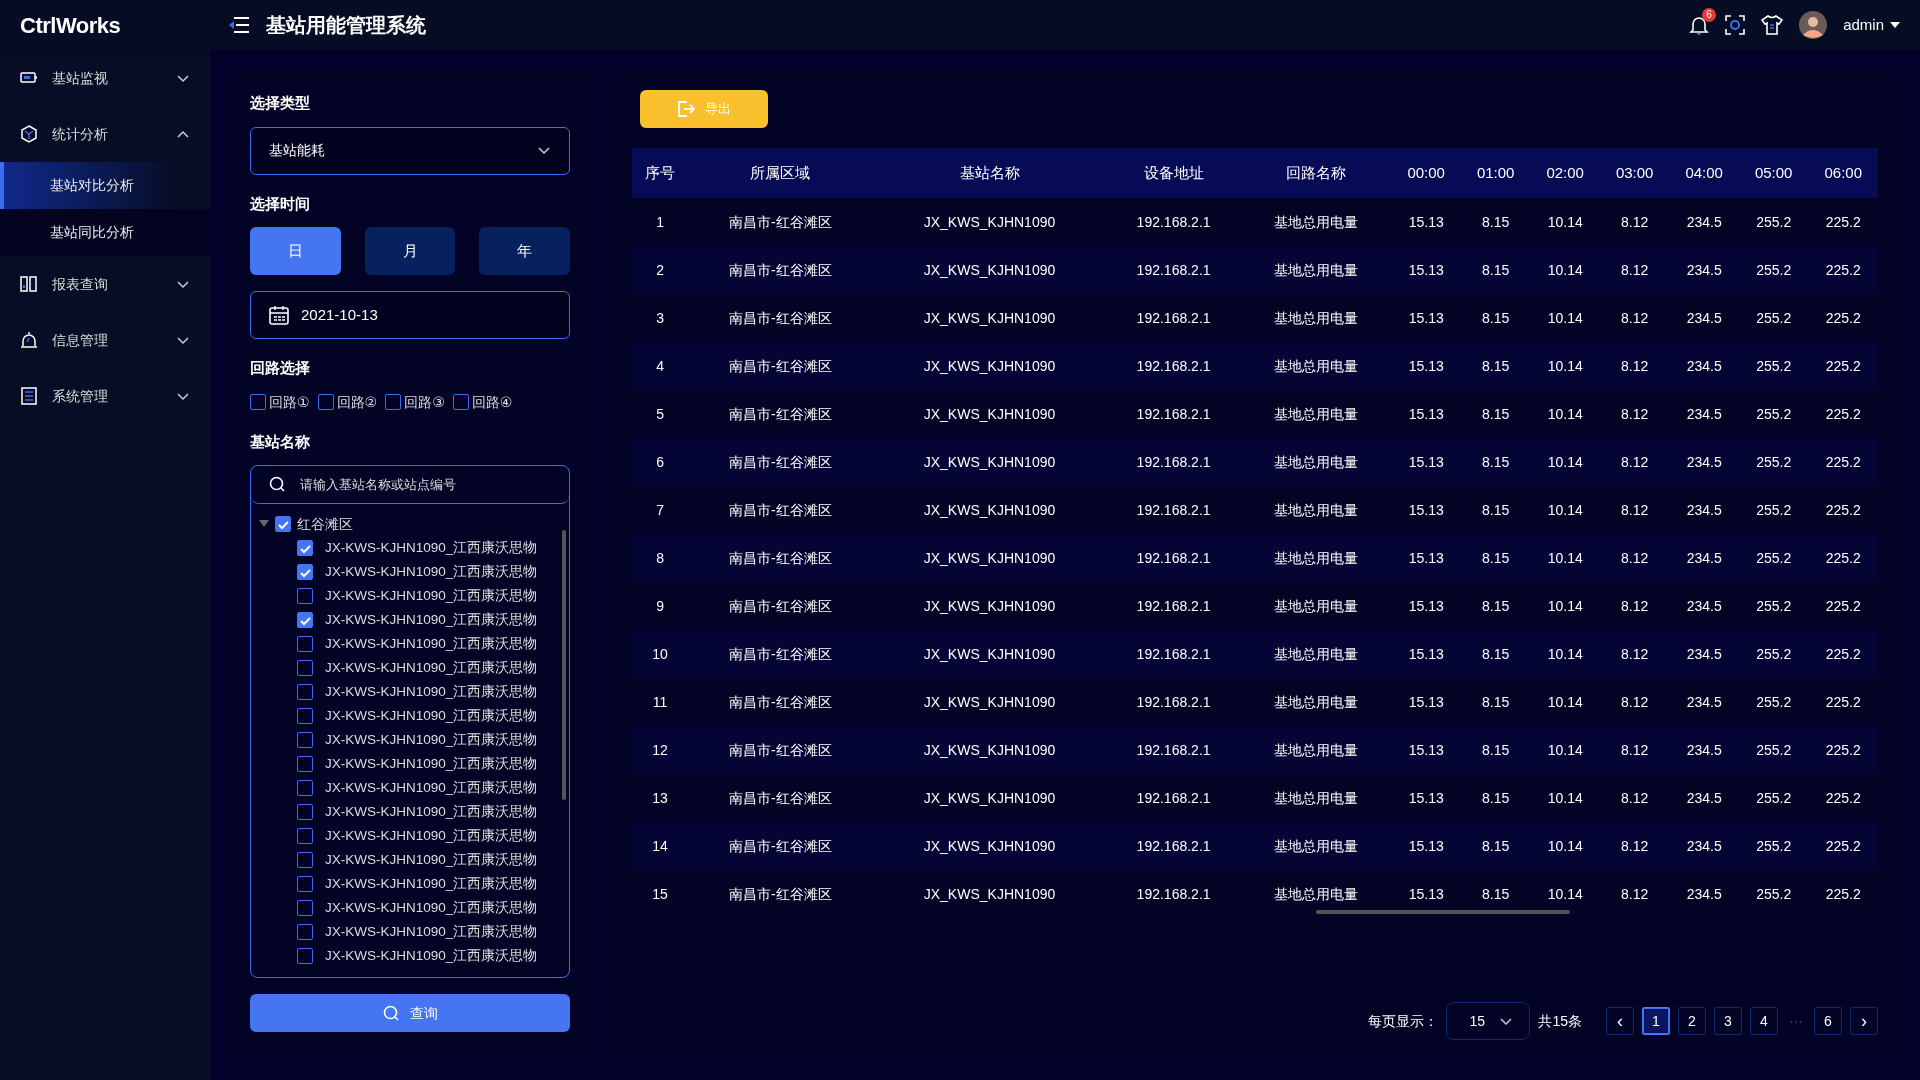 Image resolution: width=1920 pixels, height=1080 pixels. Describe the element at coordinates (70, 25) in the screenshot. I see `logo: CtrlWorks` at that location.